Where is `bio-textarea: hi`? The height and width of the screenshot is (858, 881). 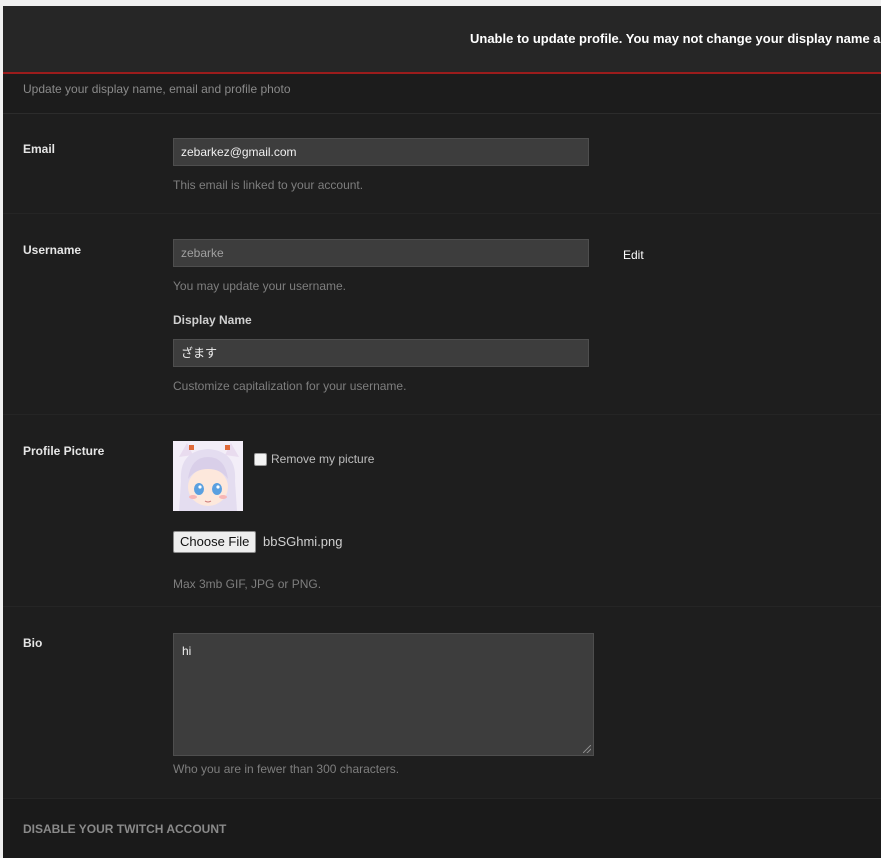
bio-textarea: hi is located at coordinates (383, 694).